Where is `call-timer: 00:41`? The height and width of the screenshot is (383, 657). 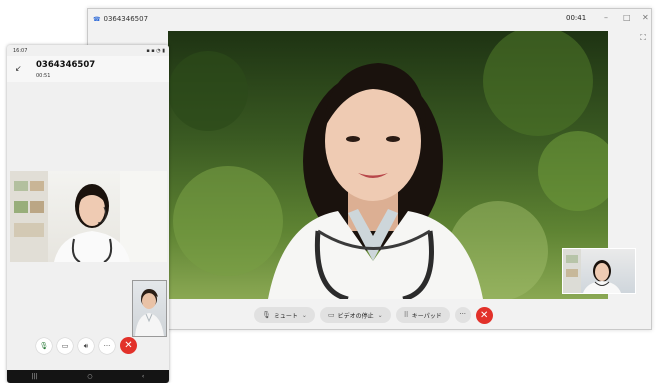 call-timer: 00:41 is located at coordinates (576, 18).